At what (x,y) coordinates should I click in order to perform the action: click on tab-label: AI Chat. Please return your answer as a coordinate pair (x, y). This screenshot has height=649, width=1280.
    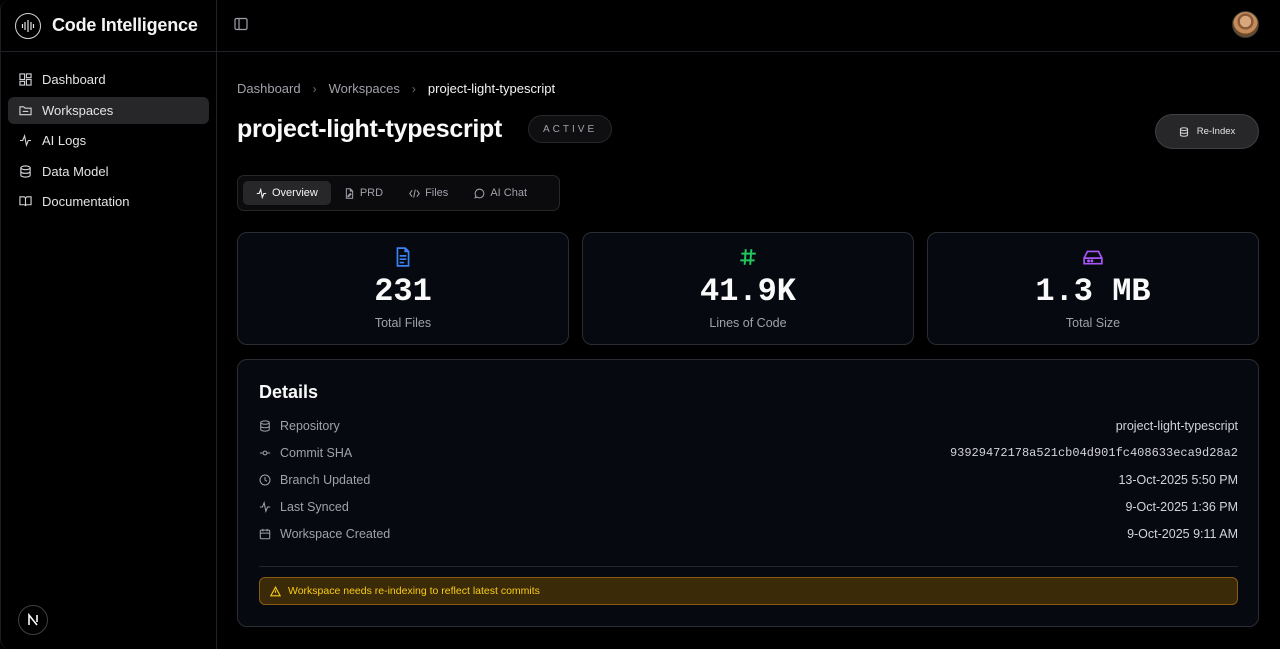
    Looking at the image, I should click on (508, 193).